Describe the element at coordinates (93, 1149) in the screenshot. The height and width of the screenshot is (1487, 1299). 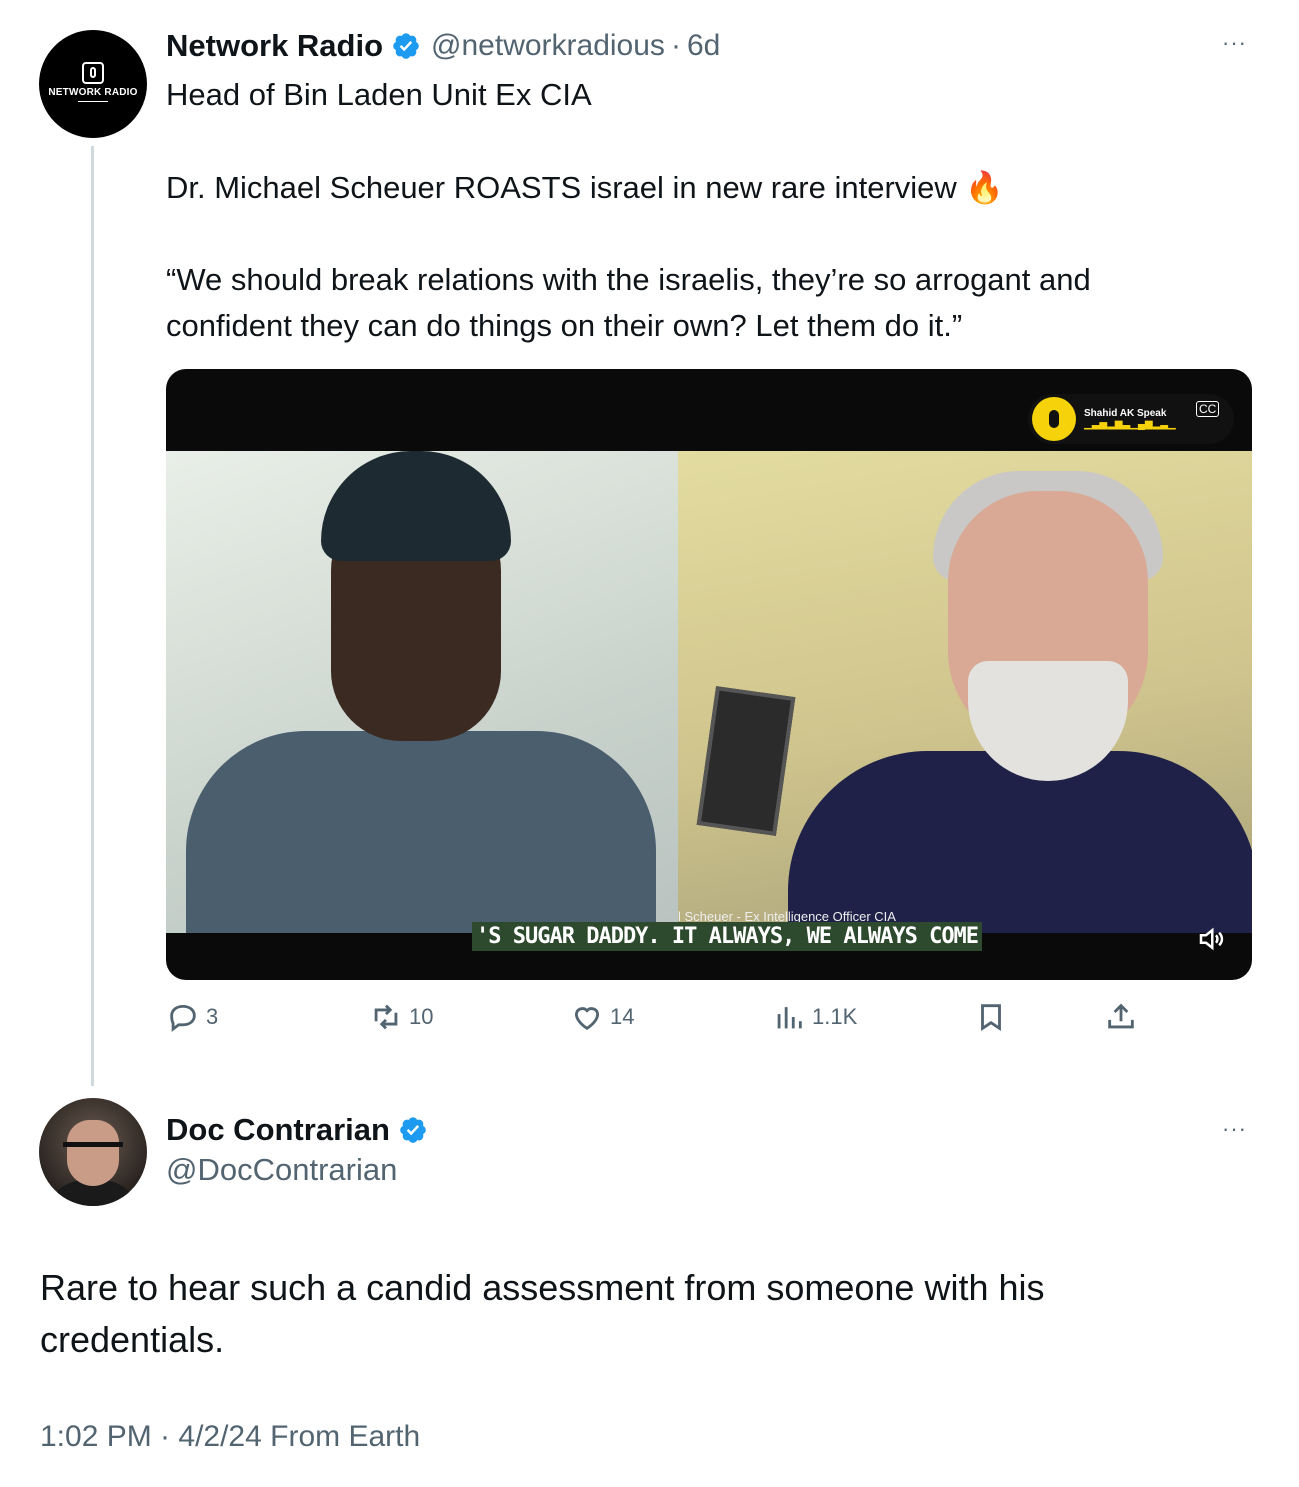
I see `avatar-glasses` at that location.